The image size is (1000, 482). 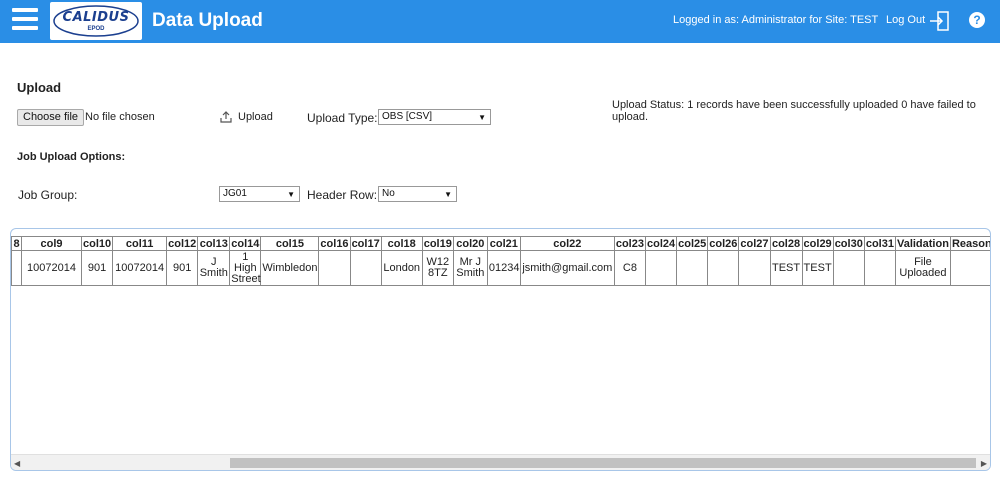 What do you see at coordinates (754, 243) in the screenshot?
I see `column-header: col27` at bounding box center [754, 243].